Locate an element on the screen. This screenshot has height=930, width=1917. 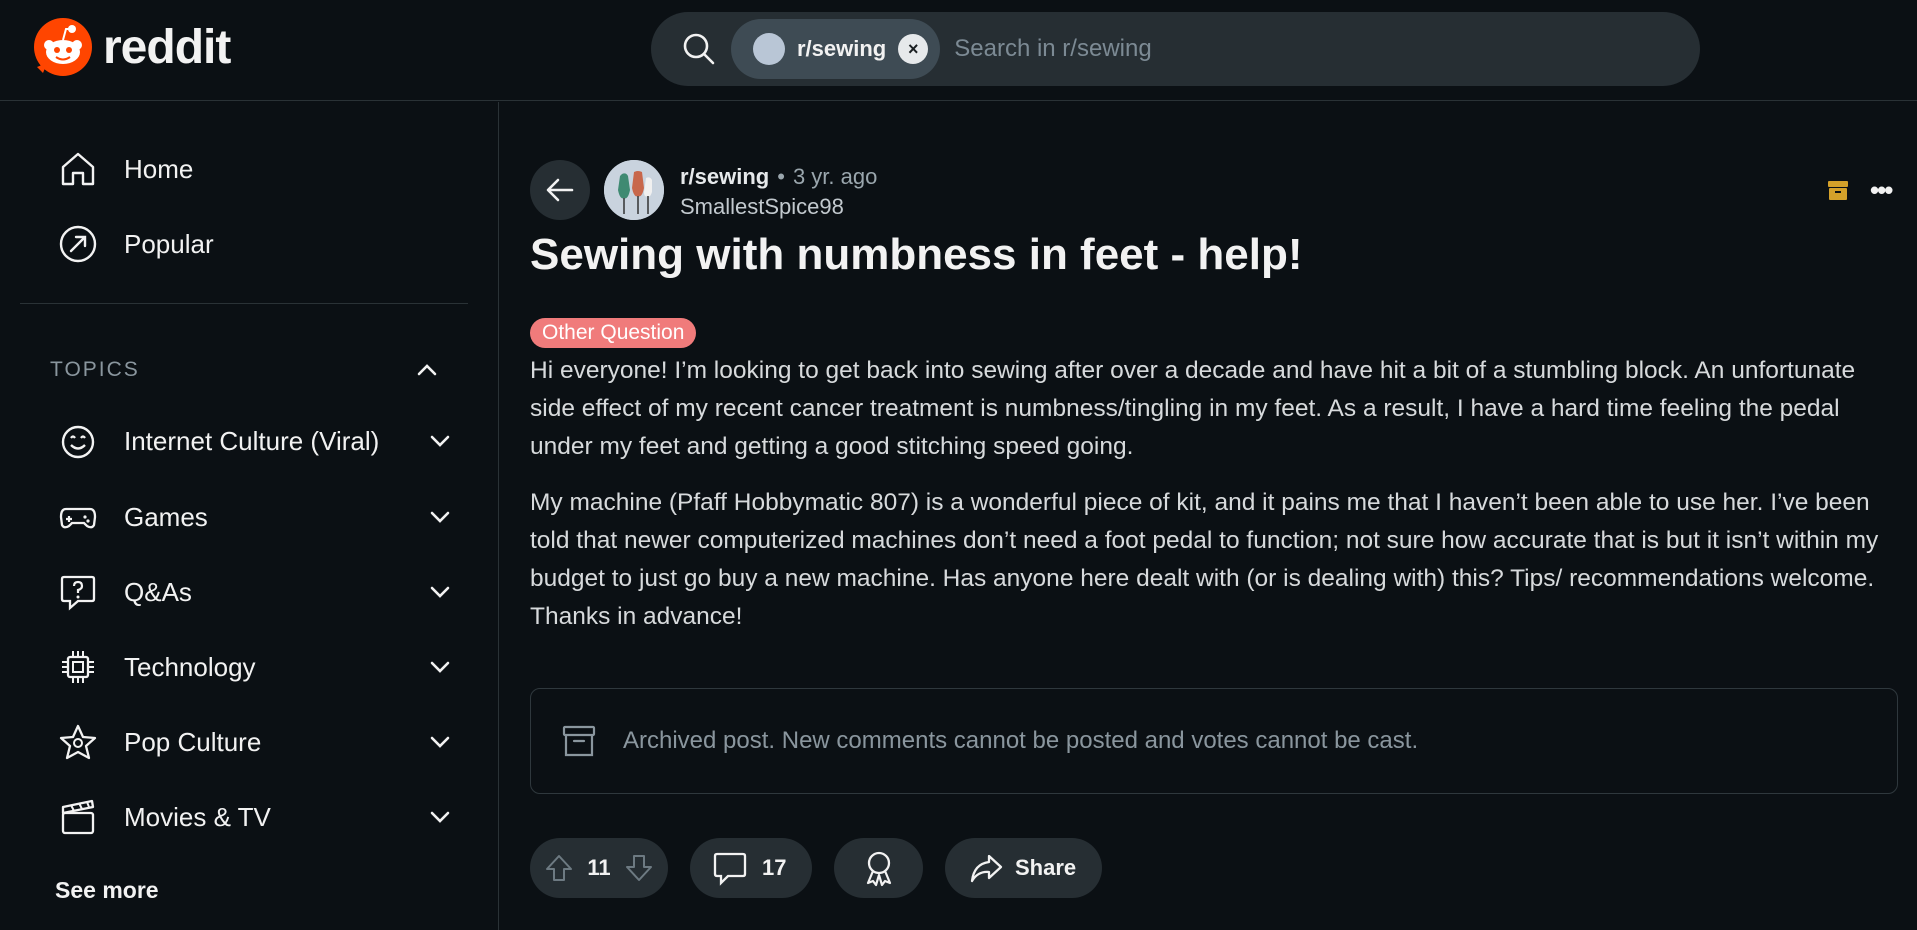
sidebar-divider is located at coordinates (244, 303).